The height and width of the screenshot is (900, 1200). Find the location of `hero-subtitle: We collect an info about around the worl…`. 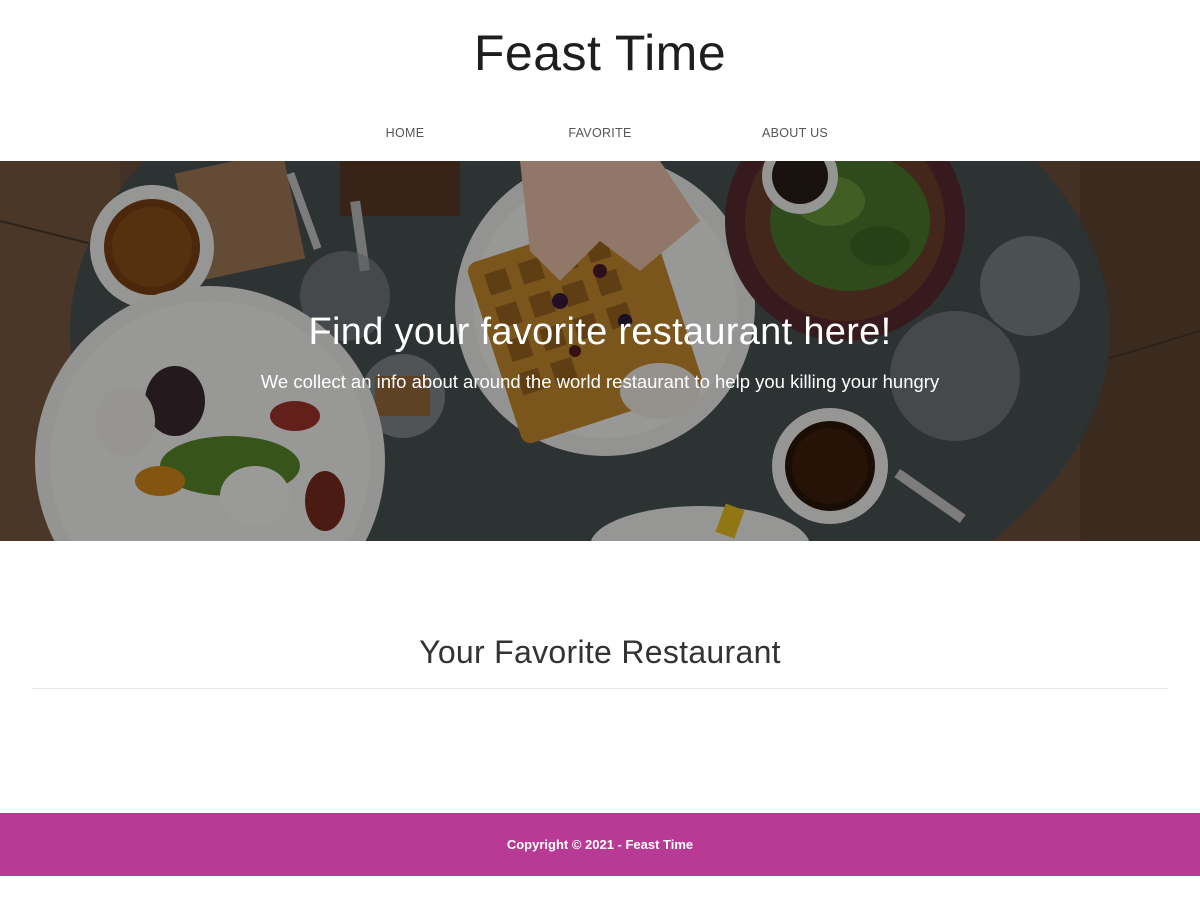

hero-subtitle: We collect an info about around the worl… is located at coordinates (600, 381).